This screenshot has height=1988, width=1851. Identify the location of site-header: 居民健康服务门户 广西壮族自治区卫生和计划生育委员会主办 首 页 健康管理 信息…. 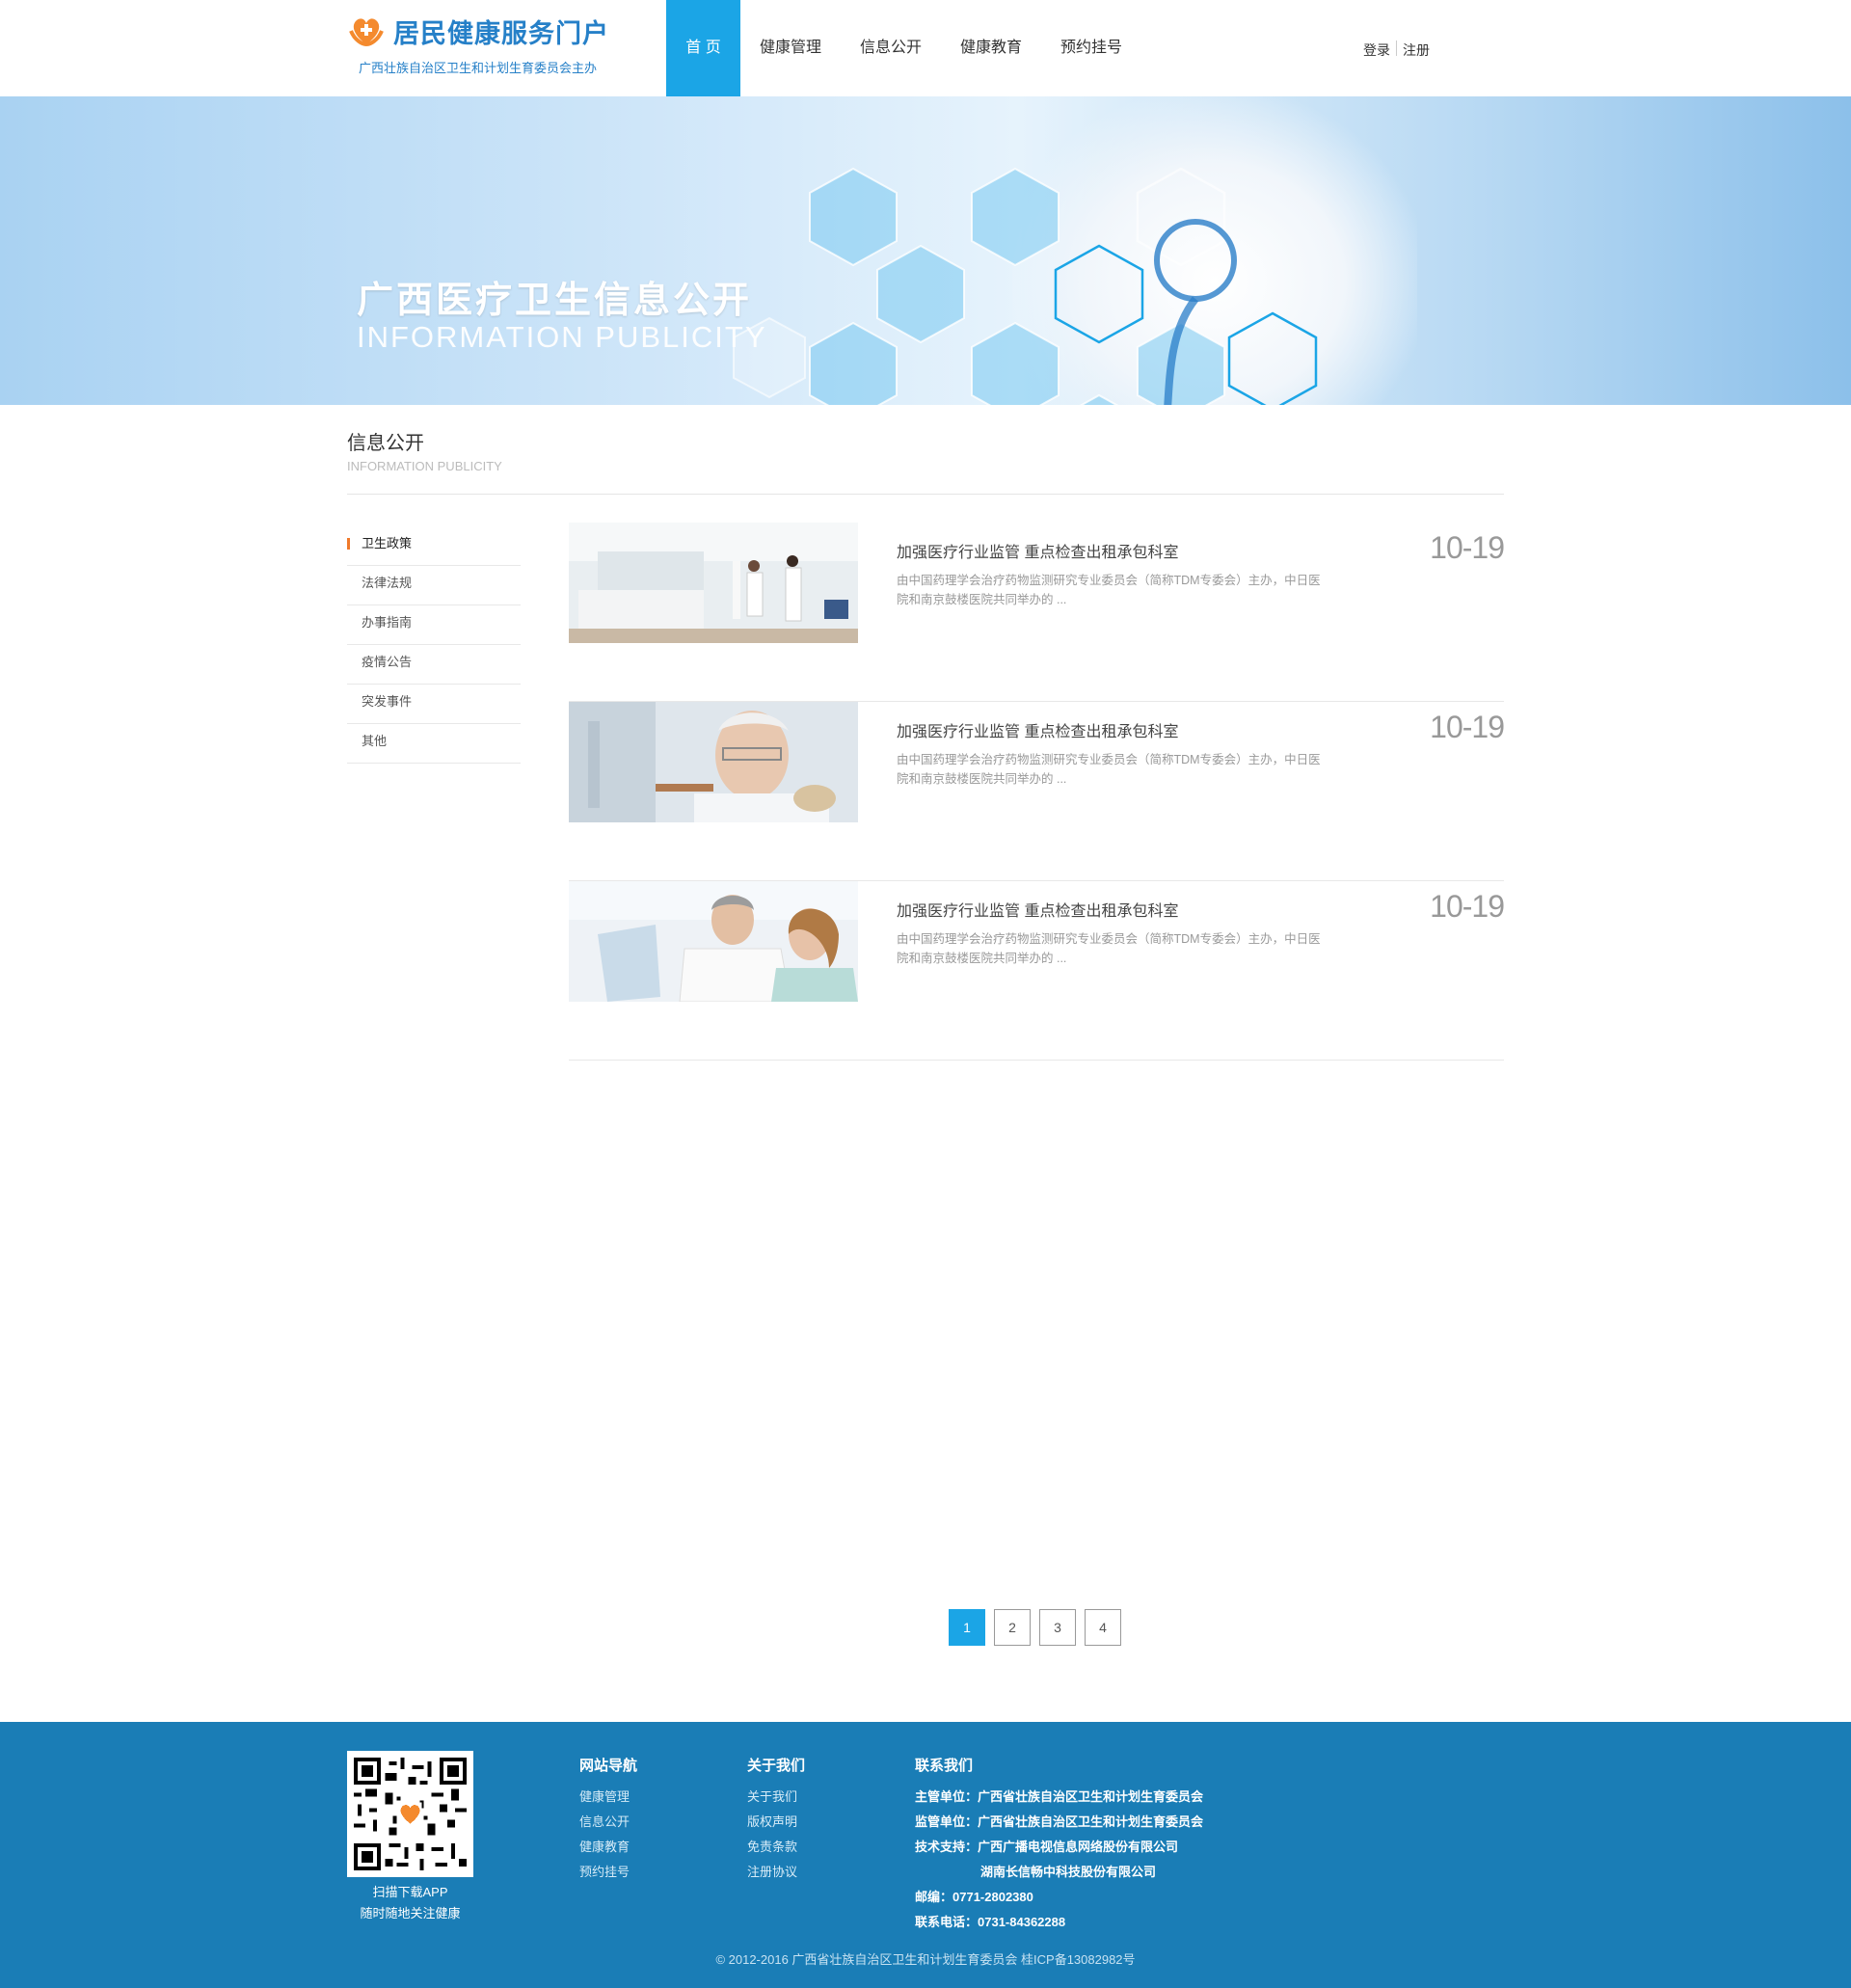
(925, 48).